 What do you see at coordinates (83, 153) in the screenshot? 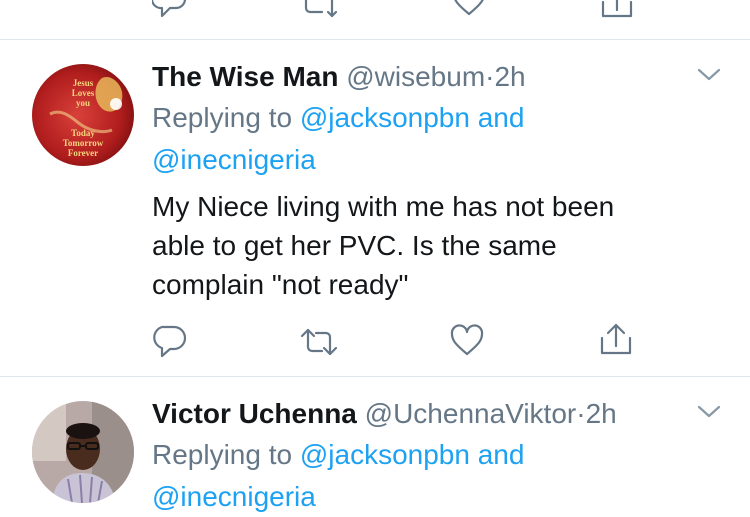
I see `avatar-text-6: Forever` at bounding box center [83, 153].